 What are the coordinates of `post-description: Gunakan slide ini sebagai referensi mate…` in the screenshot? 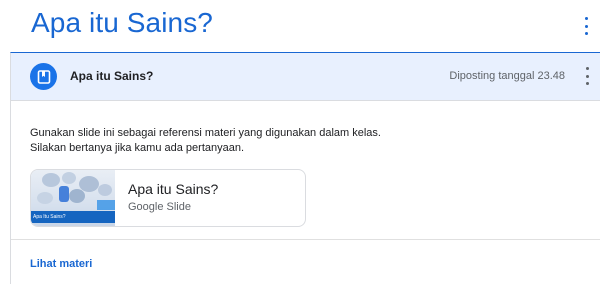 It's located at (205, 141).